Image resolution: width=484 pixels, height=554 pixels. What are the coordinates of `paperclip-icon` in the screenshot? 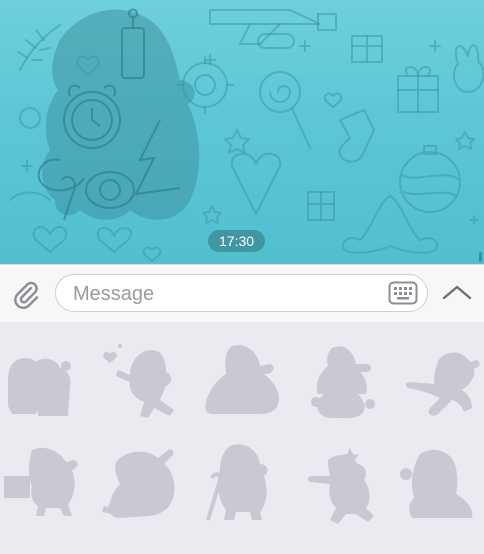 It's located at (26, 295).